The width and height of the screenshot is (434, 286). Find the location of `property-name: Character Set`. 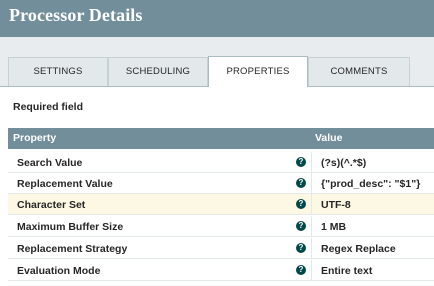

property-name: Character Set is located at coordinates (51, 205).